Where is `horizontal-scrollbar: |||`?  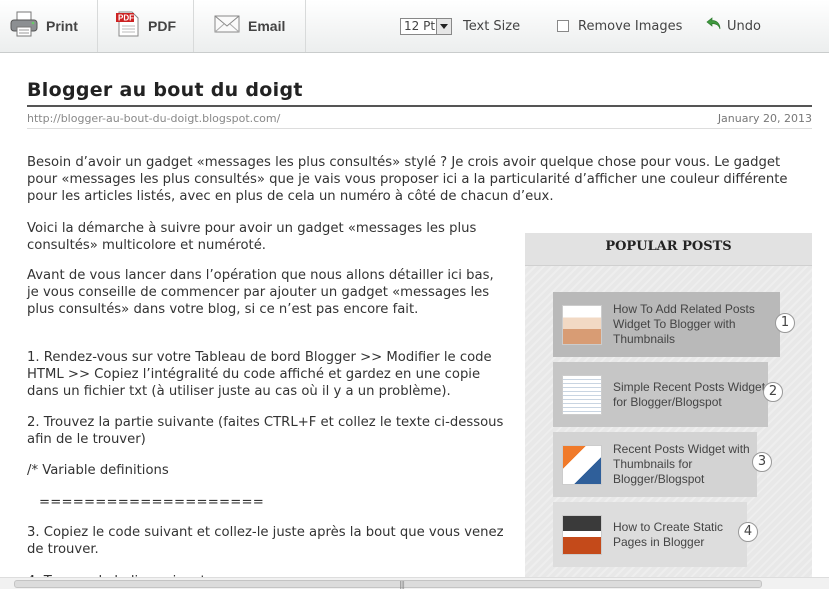
horizontal-scrollbar: ||| is located at coordinates (414, 583).